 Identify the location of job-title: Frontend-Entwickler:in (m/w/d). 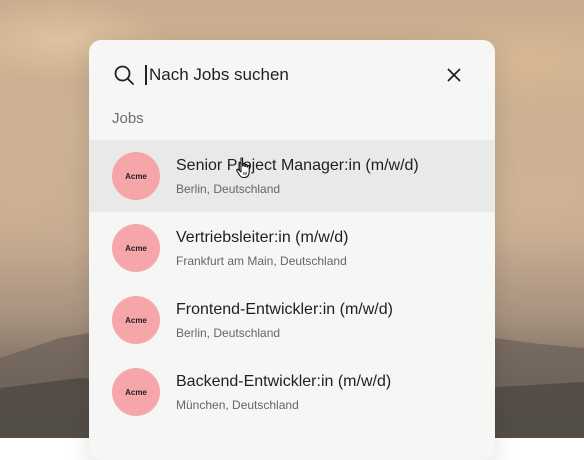
(284, 309).